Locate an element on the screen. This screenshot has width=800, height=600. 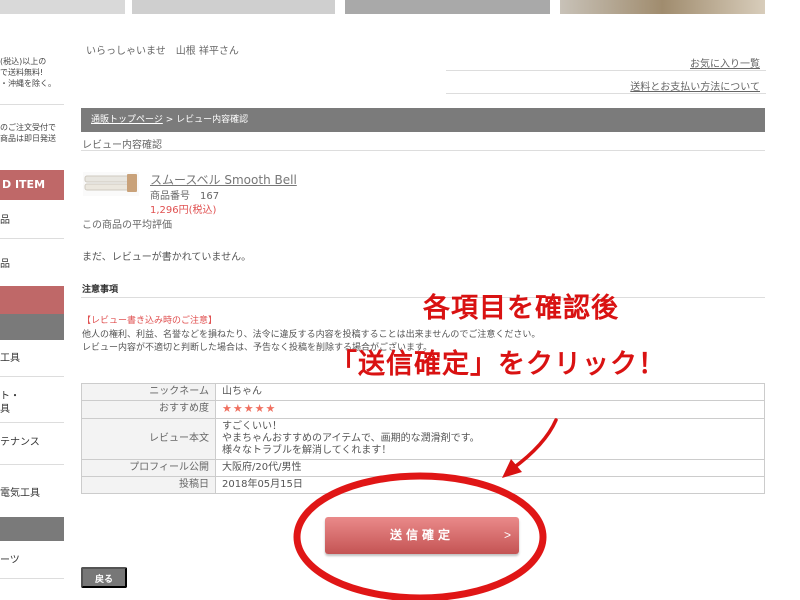
post-date-label: 投稿日 is located at coordinates (148, 485).